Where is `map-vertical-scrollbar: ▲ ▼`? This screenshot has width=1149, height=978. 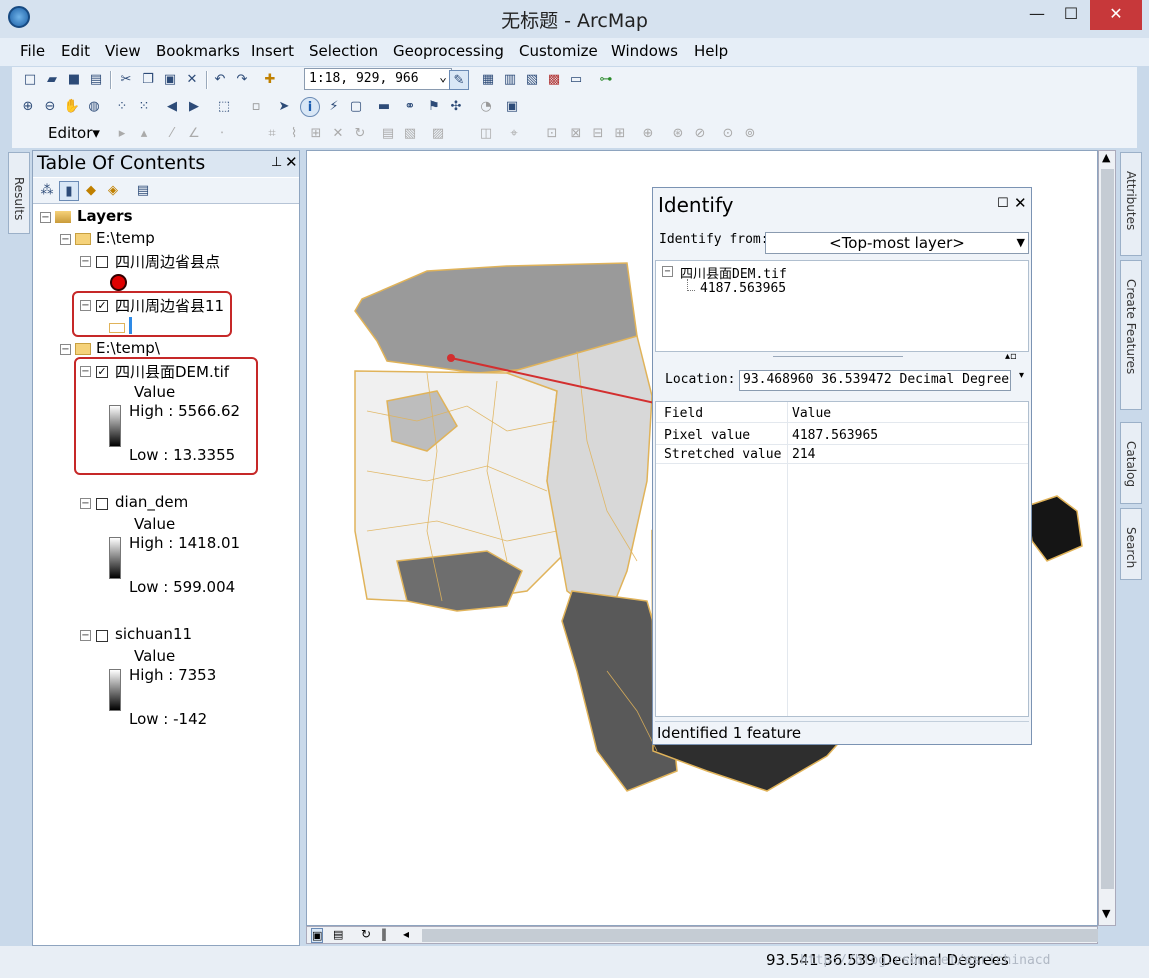 map-vertical-scrollbar: ▲ ▼ is located at coordinates (1107, 538).